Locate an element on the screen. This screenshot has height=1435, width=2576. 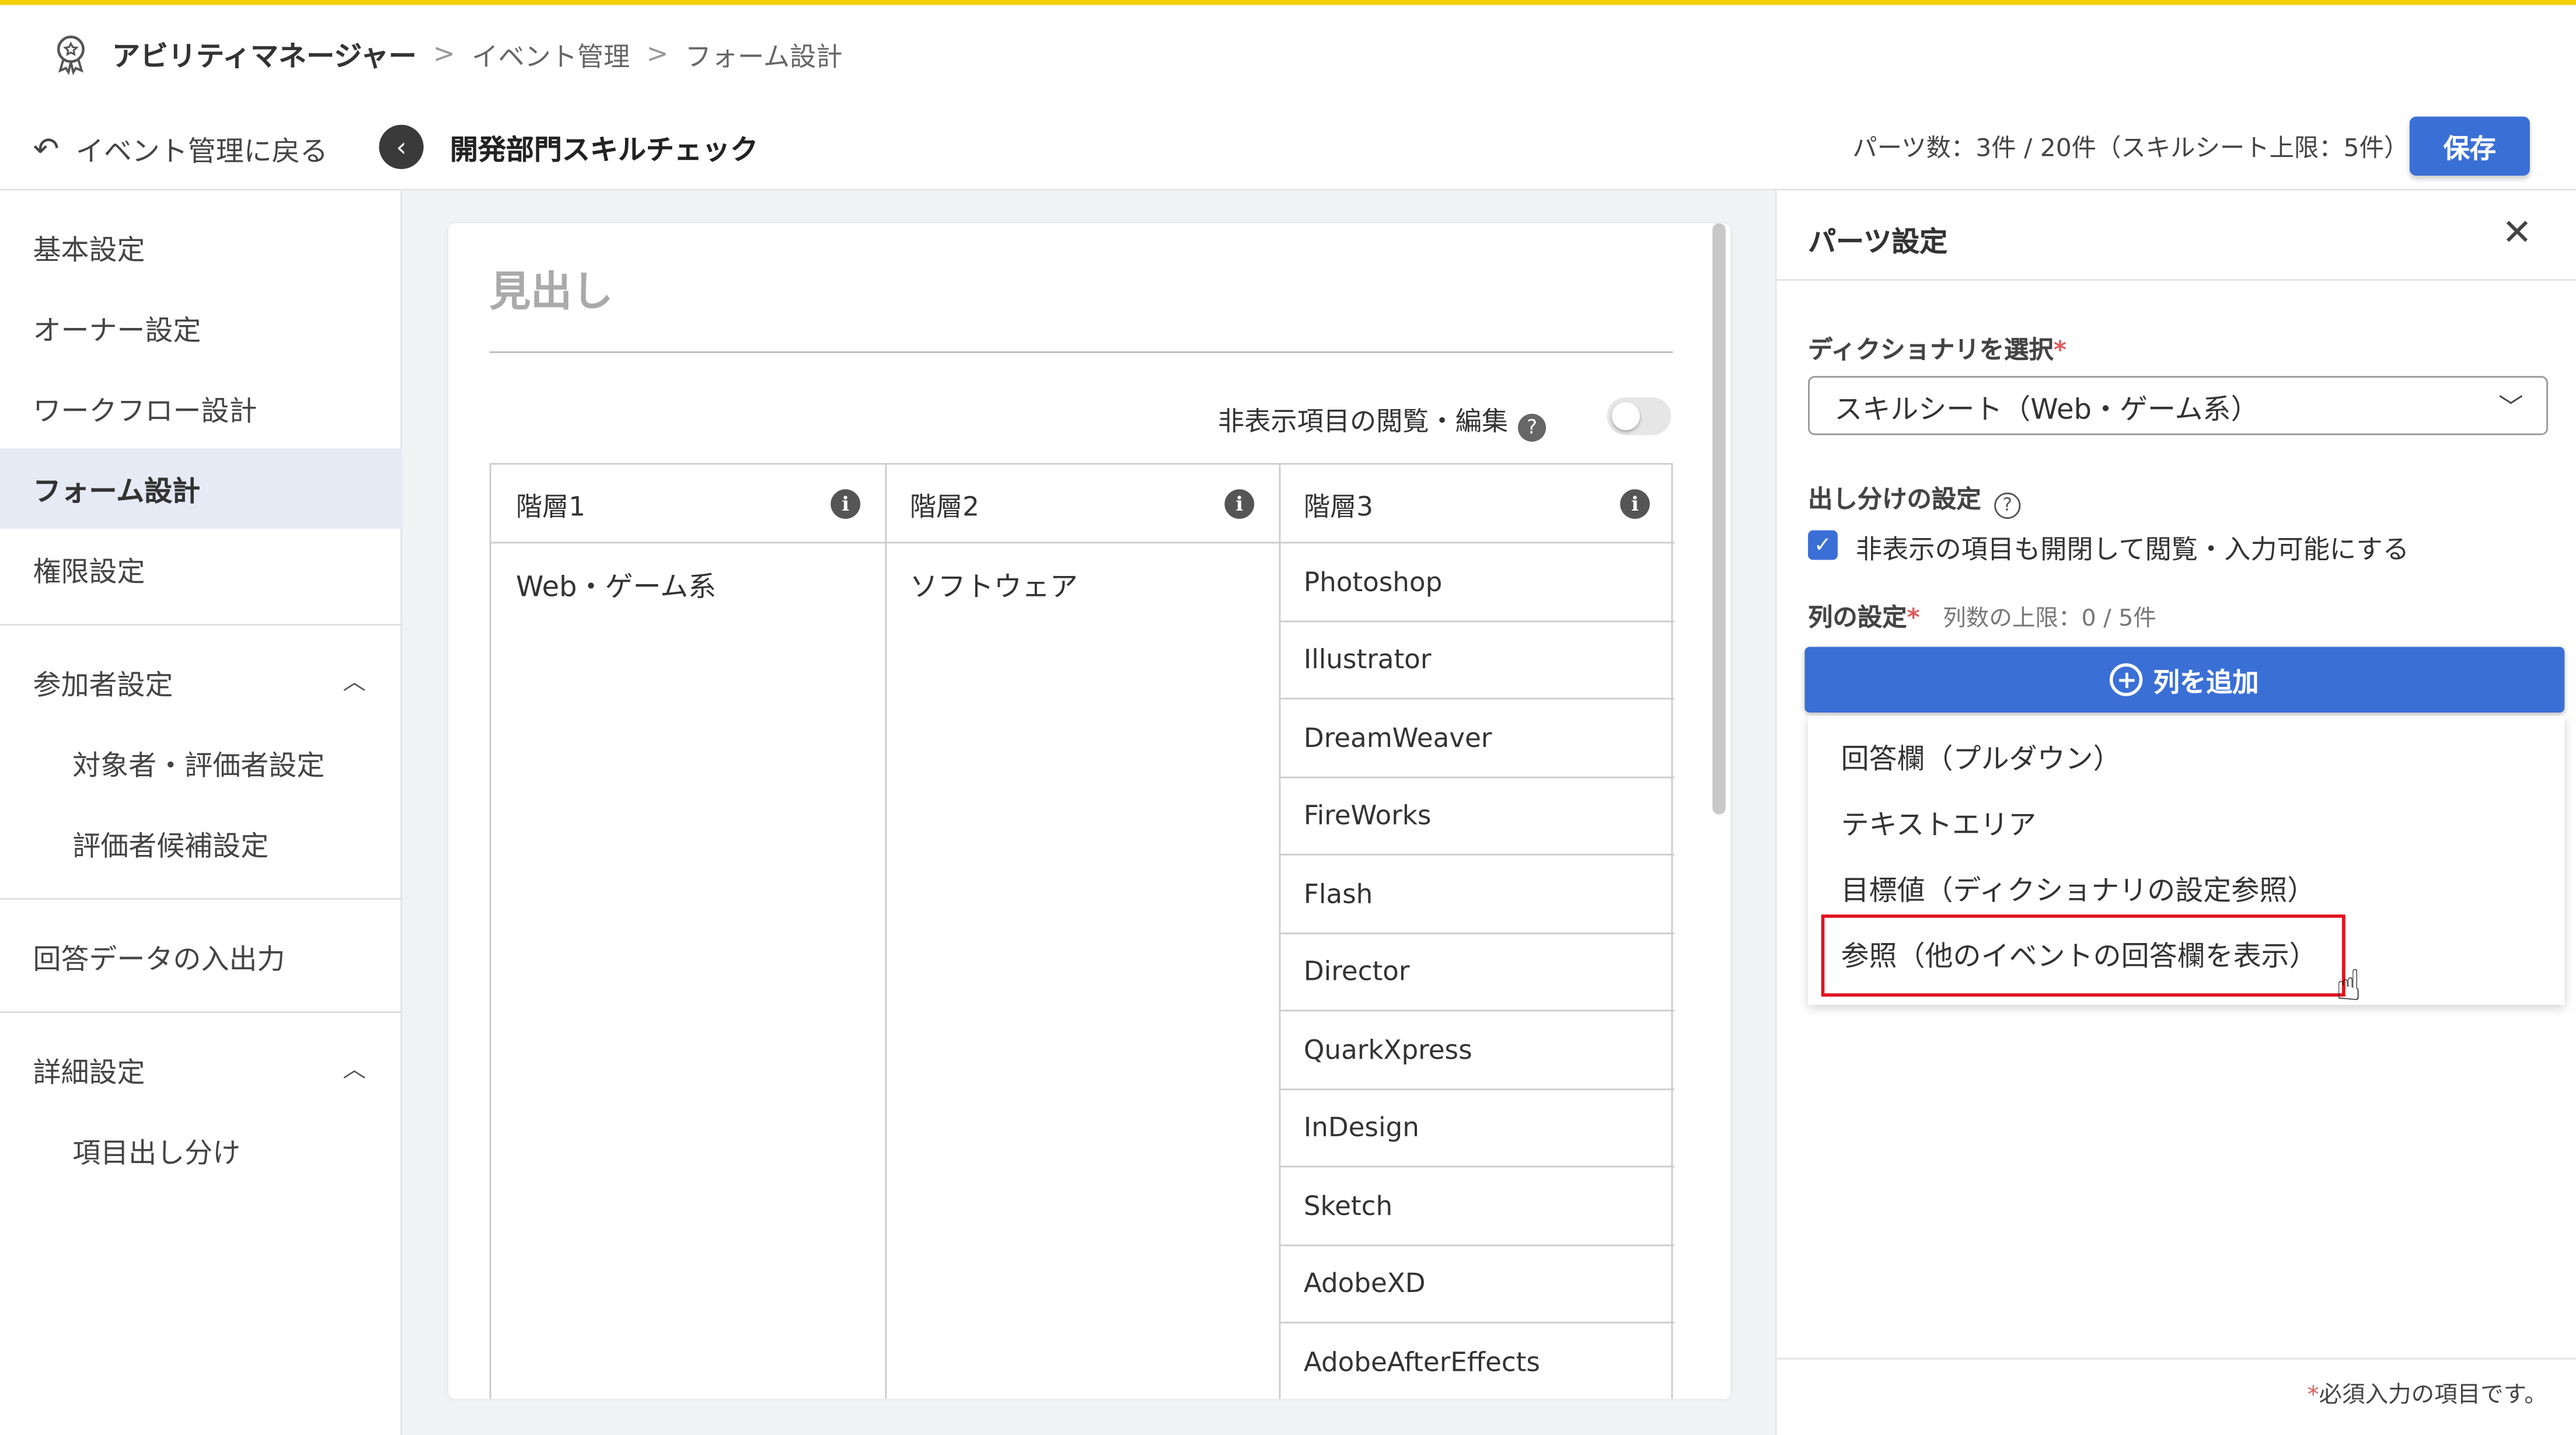
toggle-label-text: 非表示項目の閲覧・編集 is located at coordinates (1363, 421).